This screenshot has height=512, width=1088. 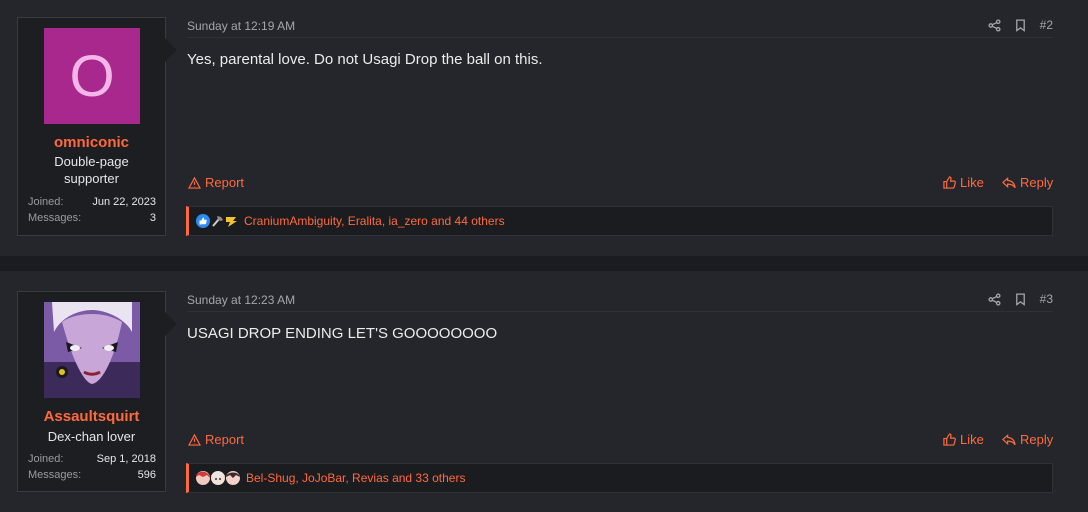 What do you see at coordinates (126, 459) in the screenshot?
I see `joined-value: Sep 1, 2018` at bounding box center [126, 459].